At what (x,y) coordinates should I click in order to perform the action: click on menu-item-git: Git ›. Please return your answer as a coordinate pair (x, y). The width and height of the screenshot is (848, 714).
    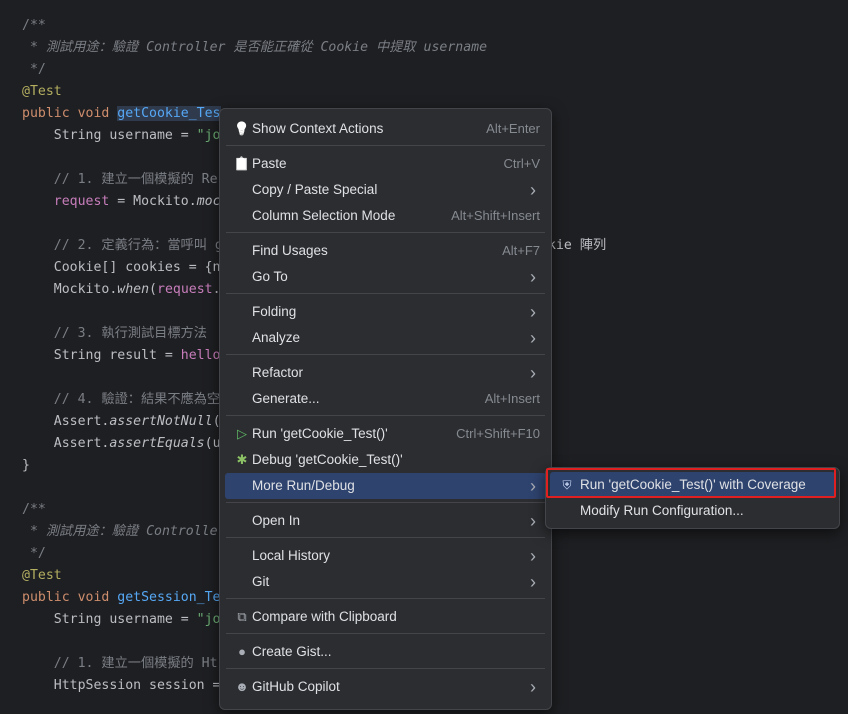
    Looking at the image, I should click on (385, 582).